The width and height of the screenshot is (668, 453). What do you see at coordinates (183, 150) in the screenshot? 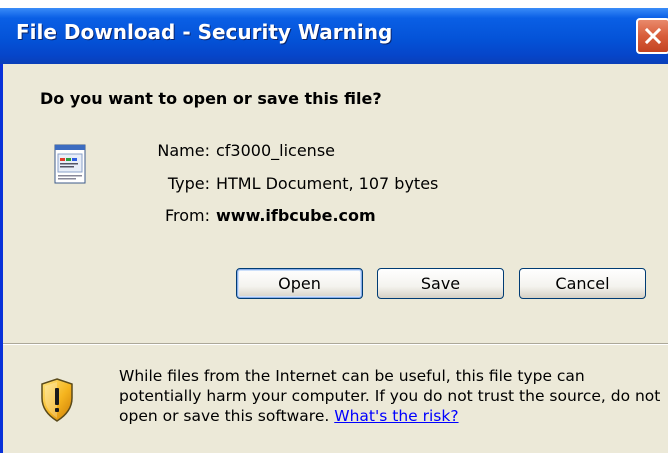
I see `name-label: Name:` at bounding box center [183, 150].